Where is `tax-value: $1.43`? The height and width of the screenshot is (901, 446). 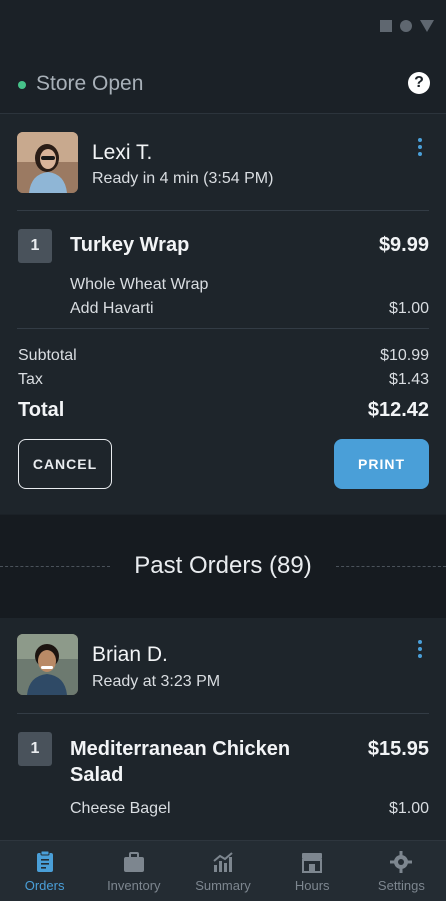
tax-value: $1.43 is located at coordinates (408, 379).